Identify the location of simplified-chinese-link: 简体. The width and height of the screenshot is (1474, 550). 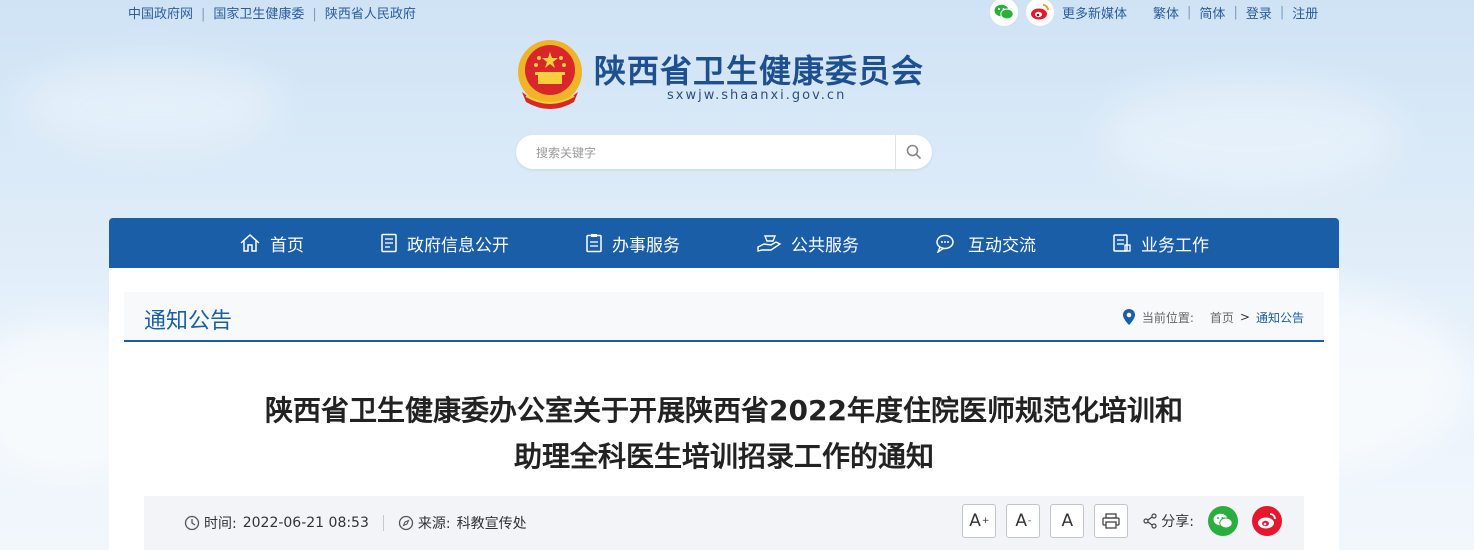
(1212, 12).